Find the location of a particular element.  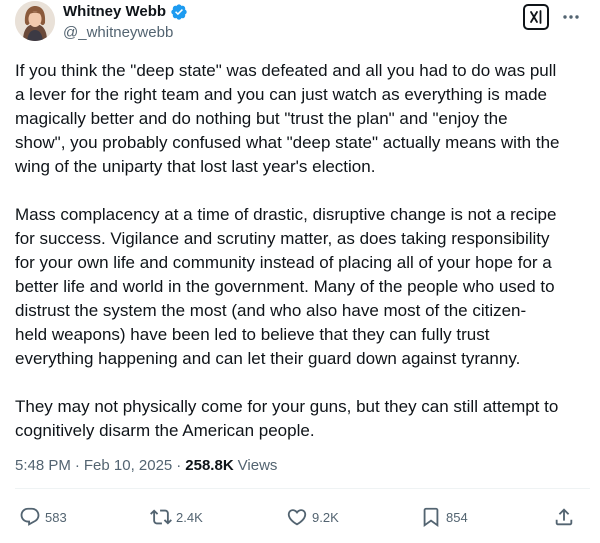

bookmark-count: 854 is located at coordinates (457, 517).